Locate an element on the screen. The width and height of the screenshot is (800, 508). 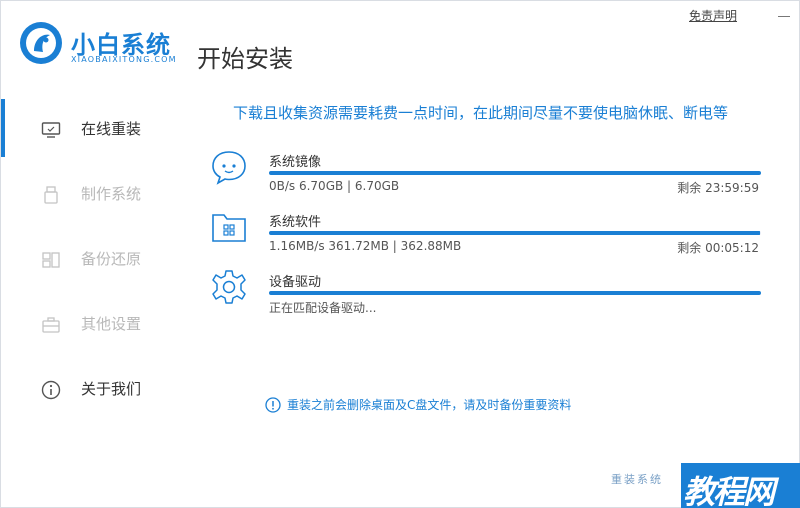
task-name: 系统软件 is located at coordinates (295, 222).